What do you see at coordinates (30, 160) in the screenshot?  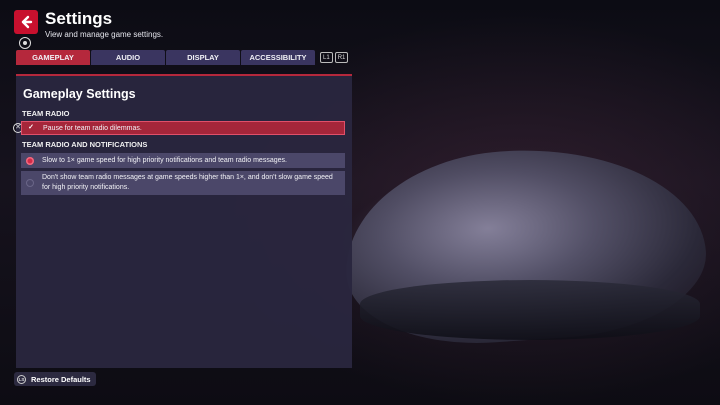 I see `radio-selected-icon` at bounding box center [30, 160].